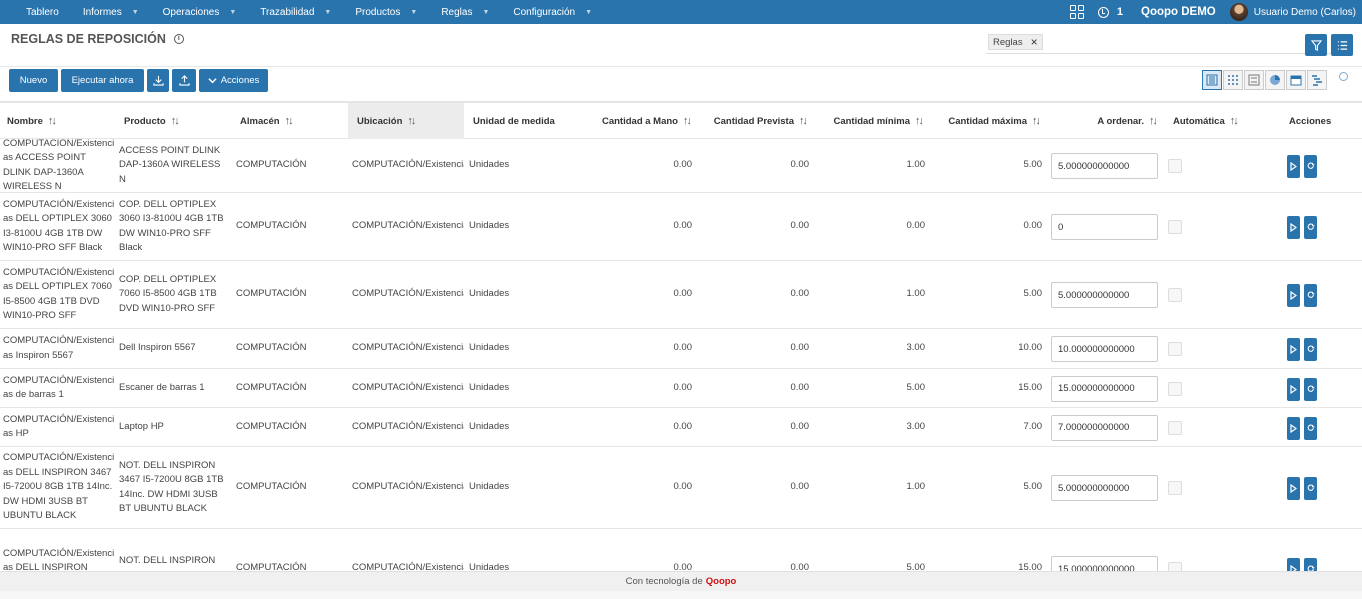  Describe the element at coordinates (985, 121) in the screenshot. I see `col-cantidad-maxima: Cantidad máxima ↑↓` at that location.